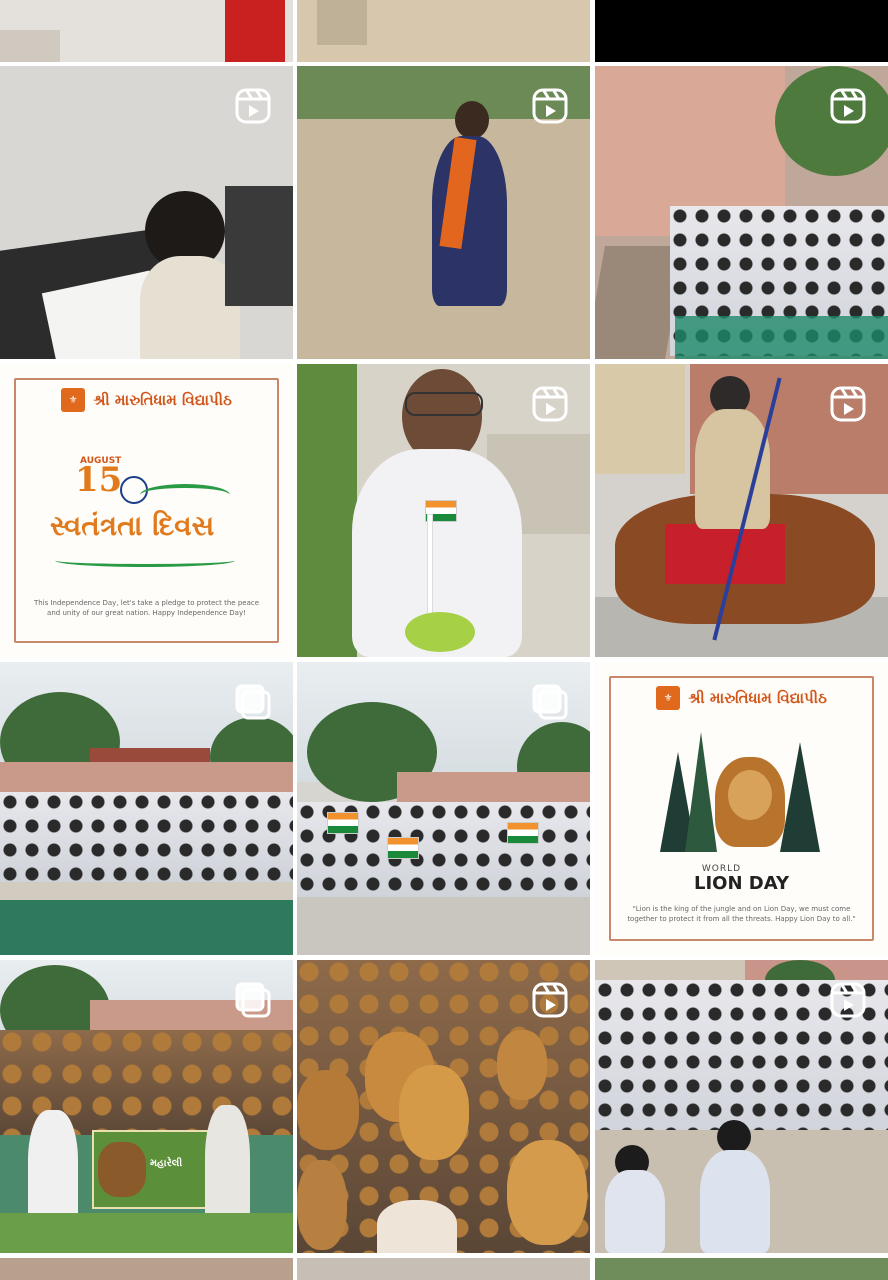 Image resolution: width=888 pixels, height=1280 pixels. Describe the element at coordinates (742, 792) in the screenshot. I see `forest-illustration` at that location.